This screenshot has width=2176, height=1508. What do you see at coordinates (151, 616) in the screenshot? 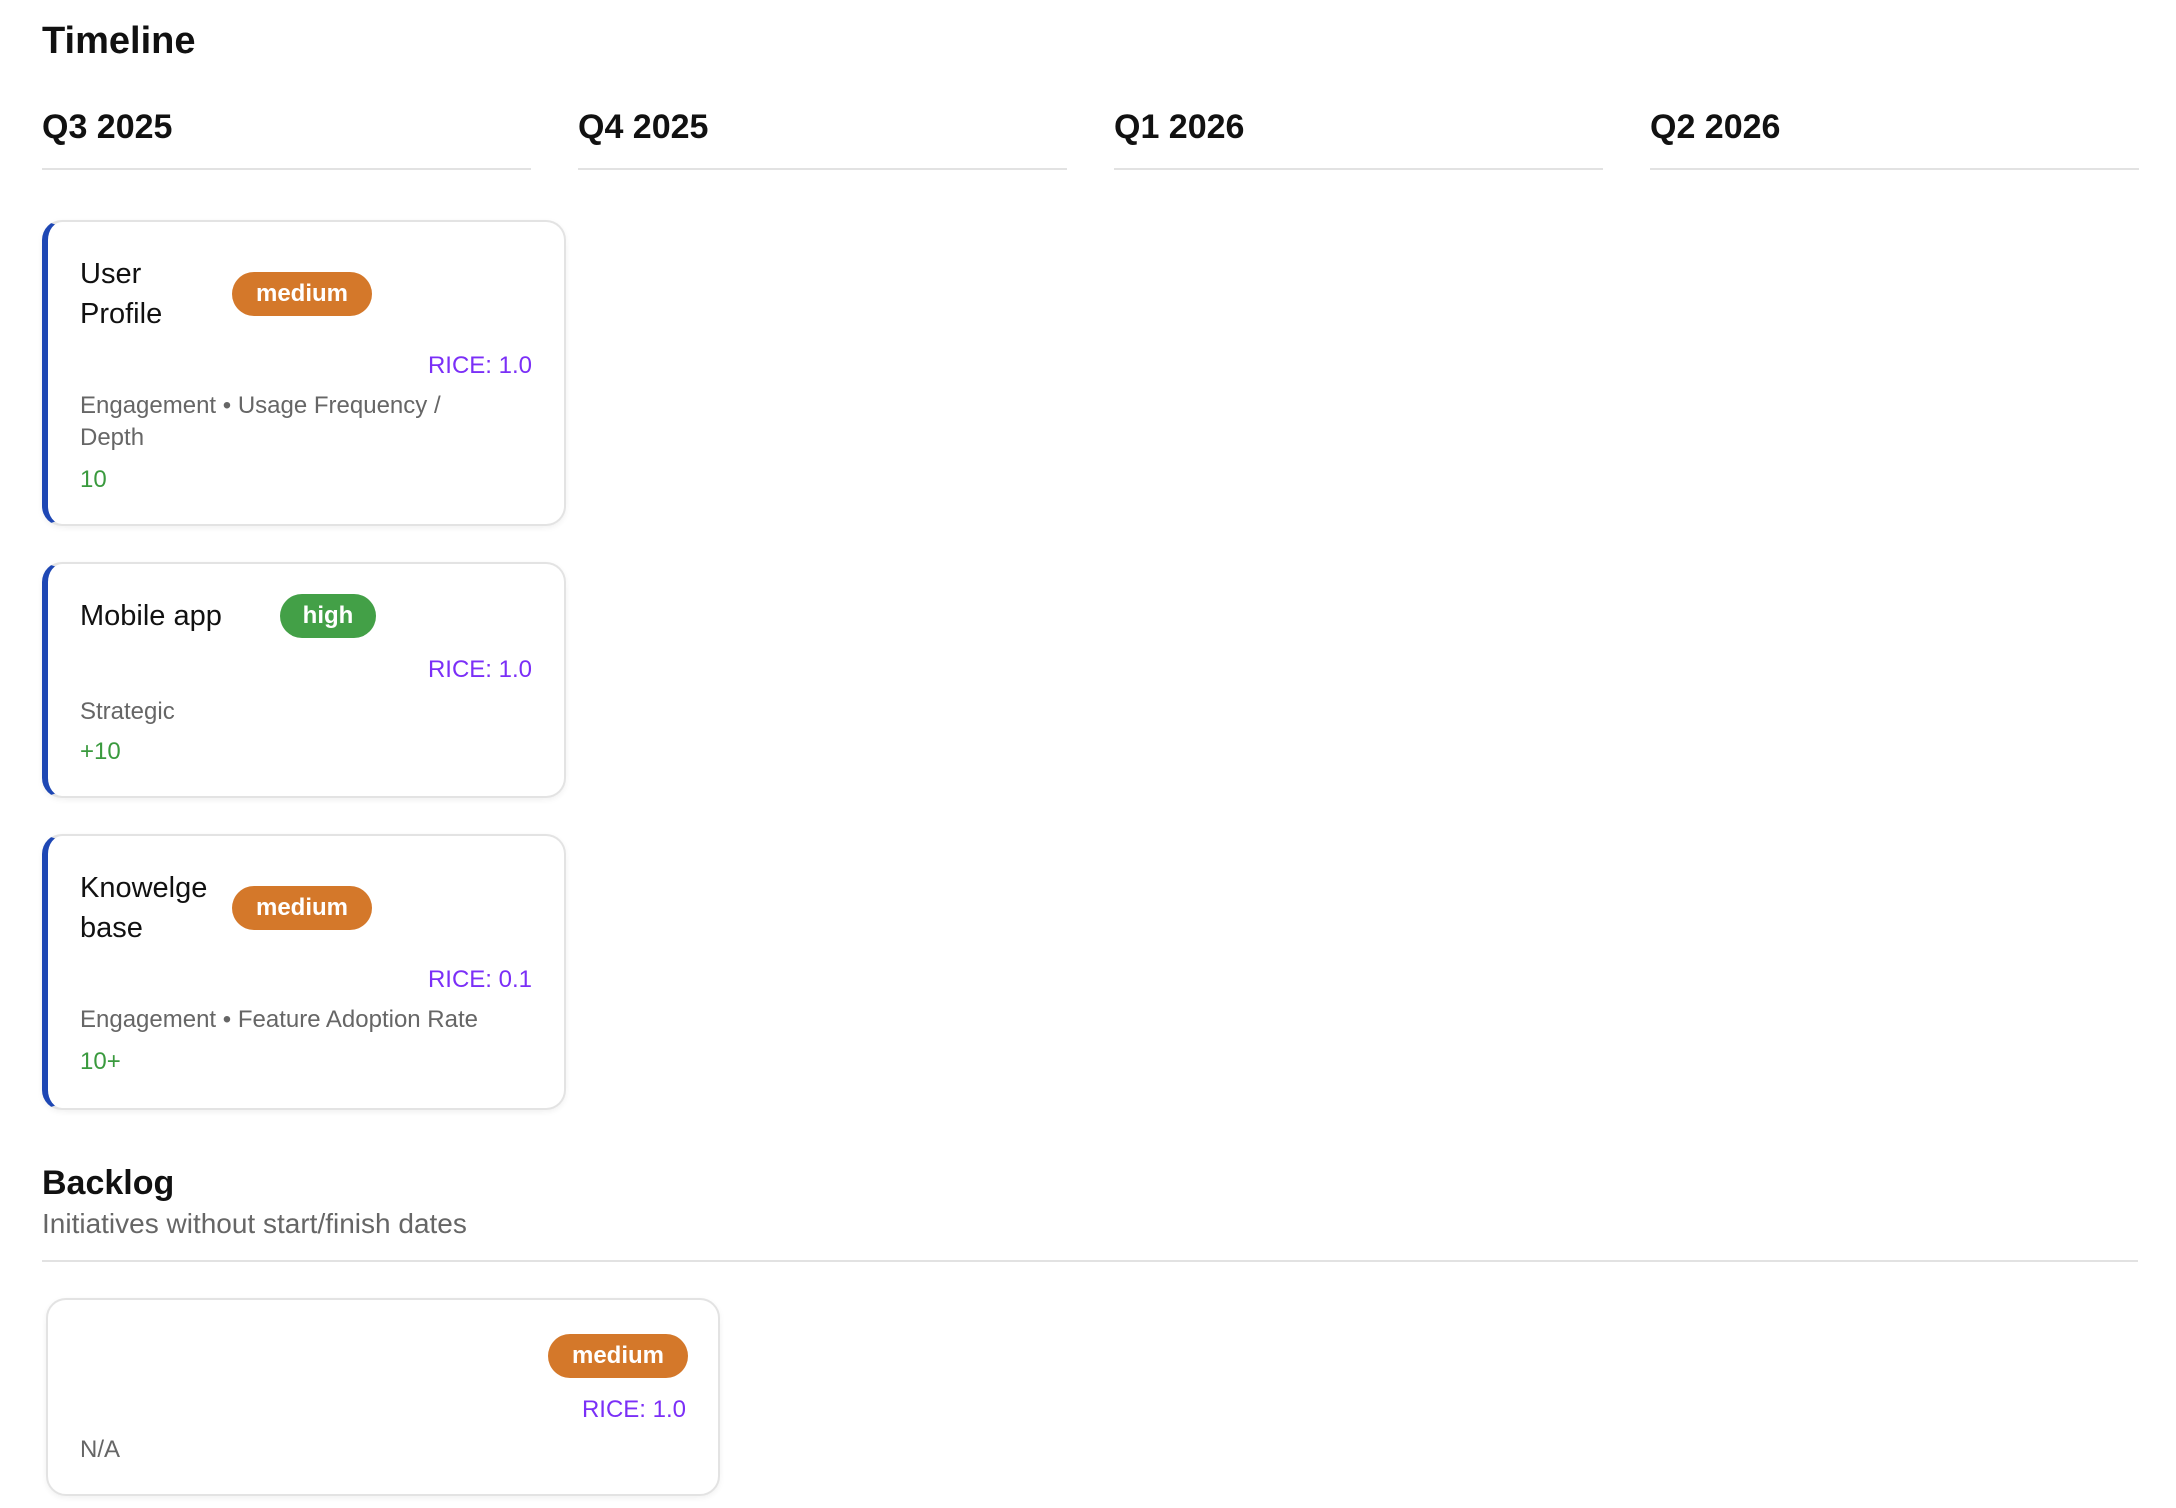
I see `card-title: Mobile app` at bounding box center [151, 616].